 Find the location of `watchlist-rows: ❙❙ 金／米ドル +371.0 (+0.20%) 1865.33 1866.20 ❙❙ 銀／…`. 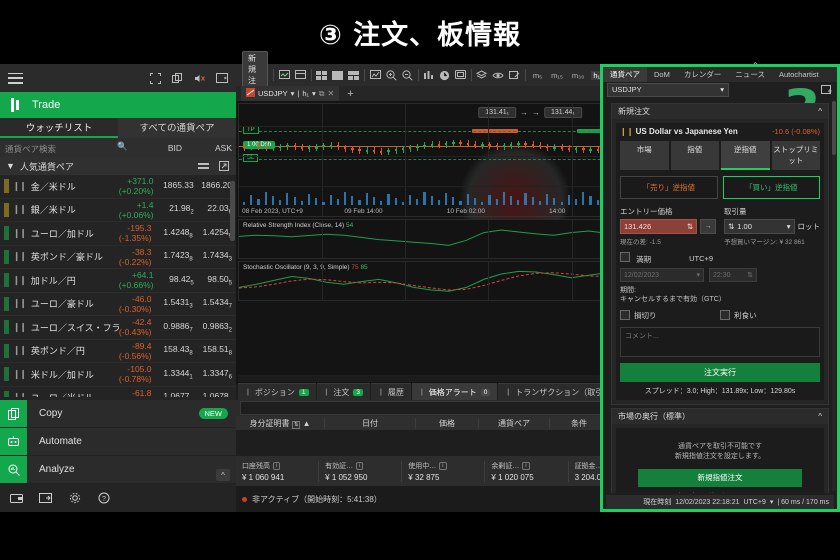

watchlist-rows: ❙❙ 金／米ドル +371.0 (+0.20%) 1865.33 1866.20 ❙❙ 銀／… is located at coordinates (118, 286).